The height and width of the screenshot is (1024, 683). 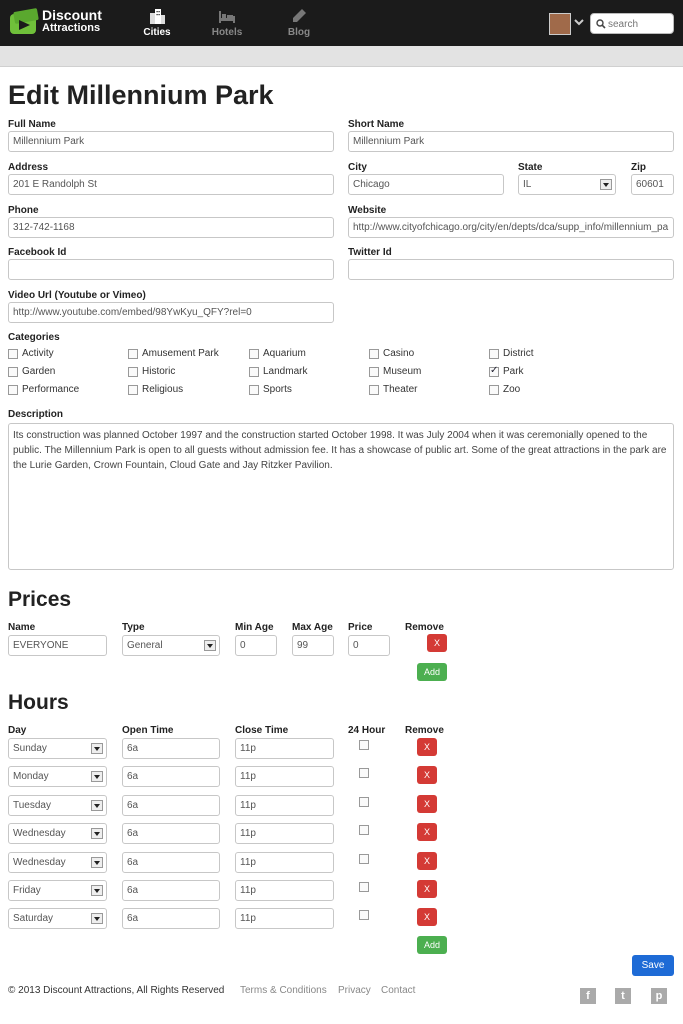 What do you see at coordinates (57, 805) in the screenshot?
I see `day-select: Tuesday` at bounding box center [57, 805].